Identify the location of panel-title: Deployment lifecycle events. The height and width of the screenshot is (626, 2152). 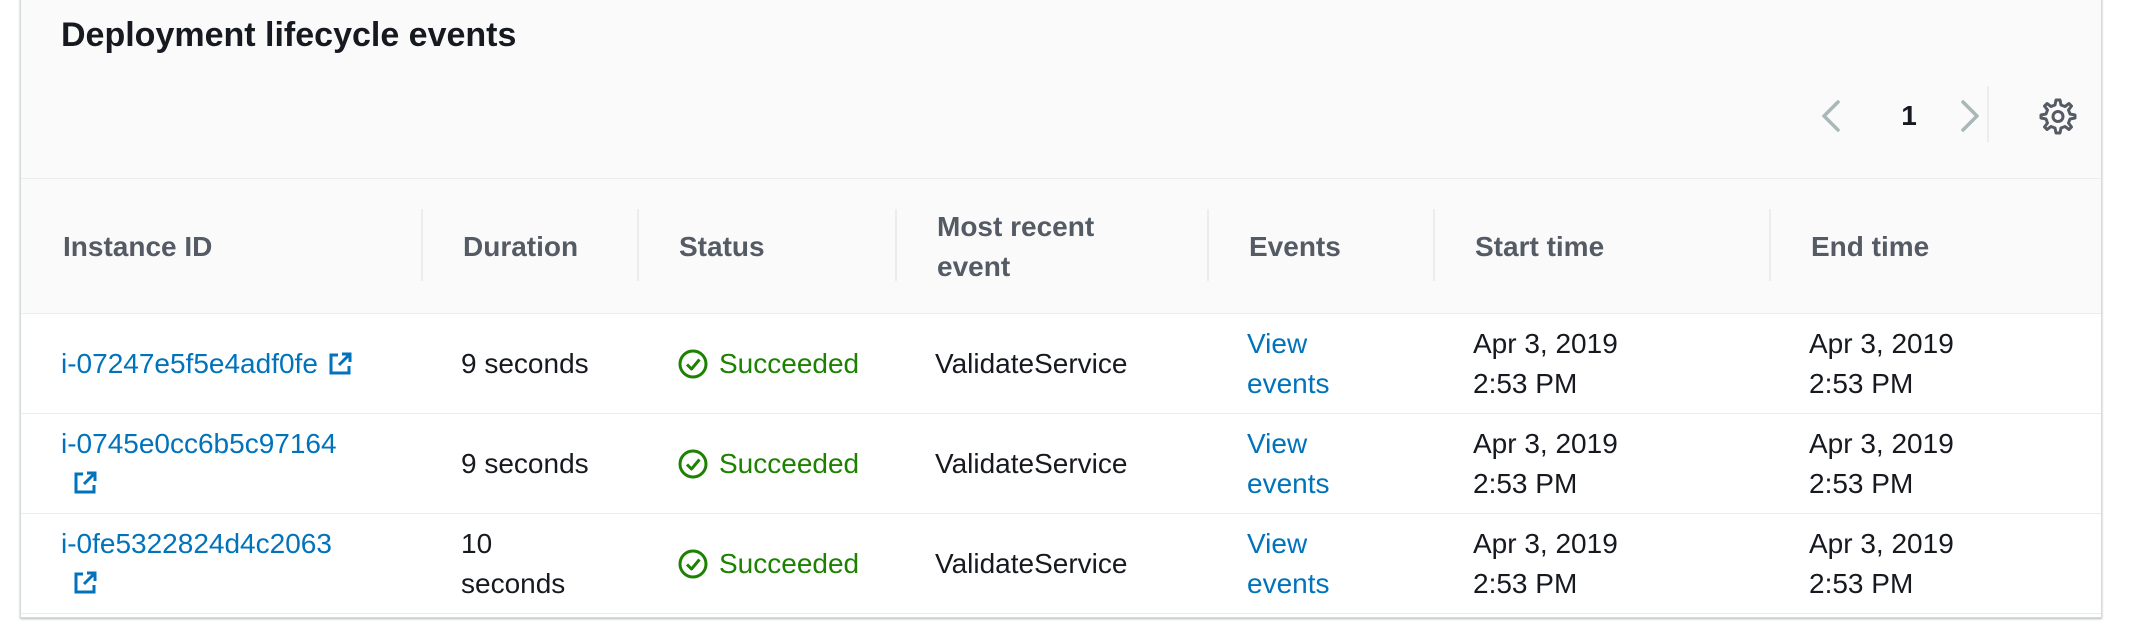
(289, 35).